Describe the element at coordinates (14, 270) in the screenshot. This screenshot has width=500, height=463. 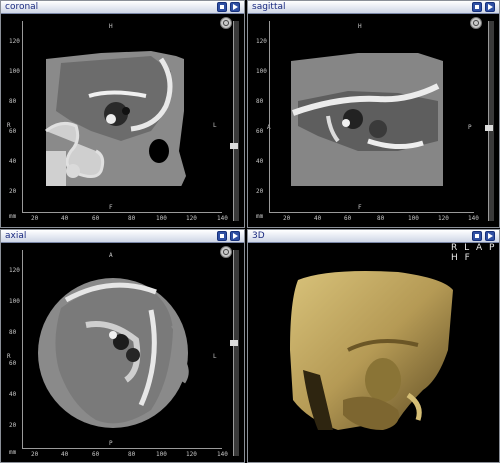
I see `axial-y-tick: 120` at that location.